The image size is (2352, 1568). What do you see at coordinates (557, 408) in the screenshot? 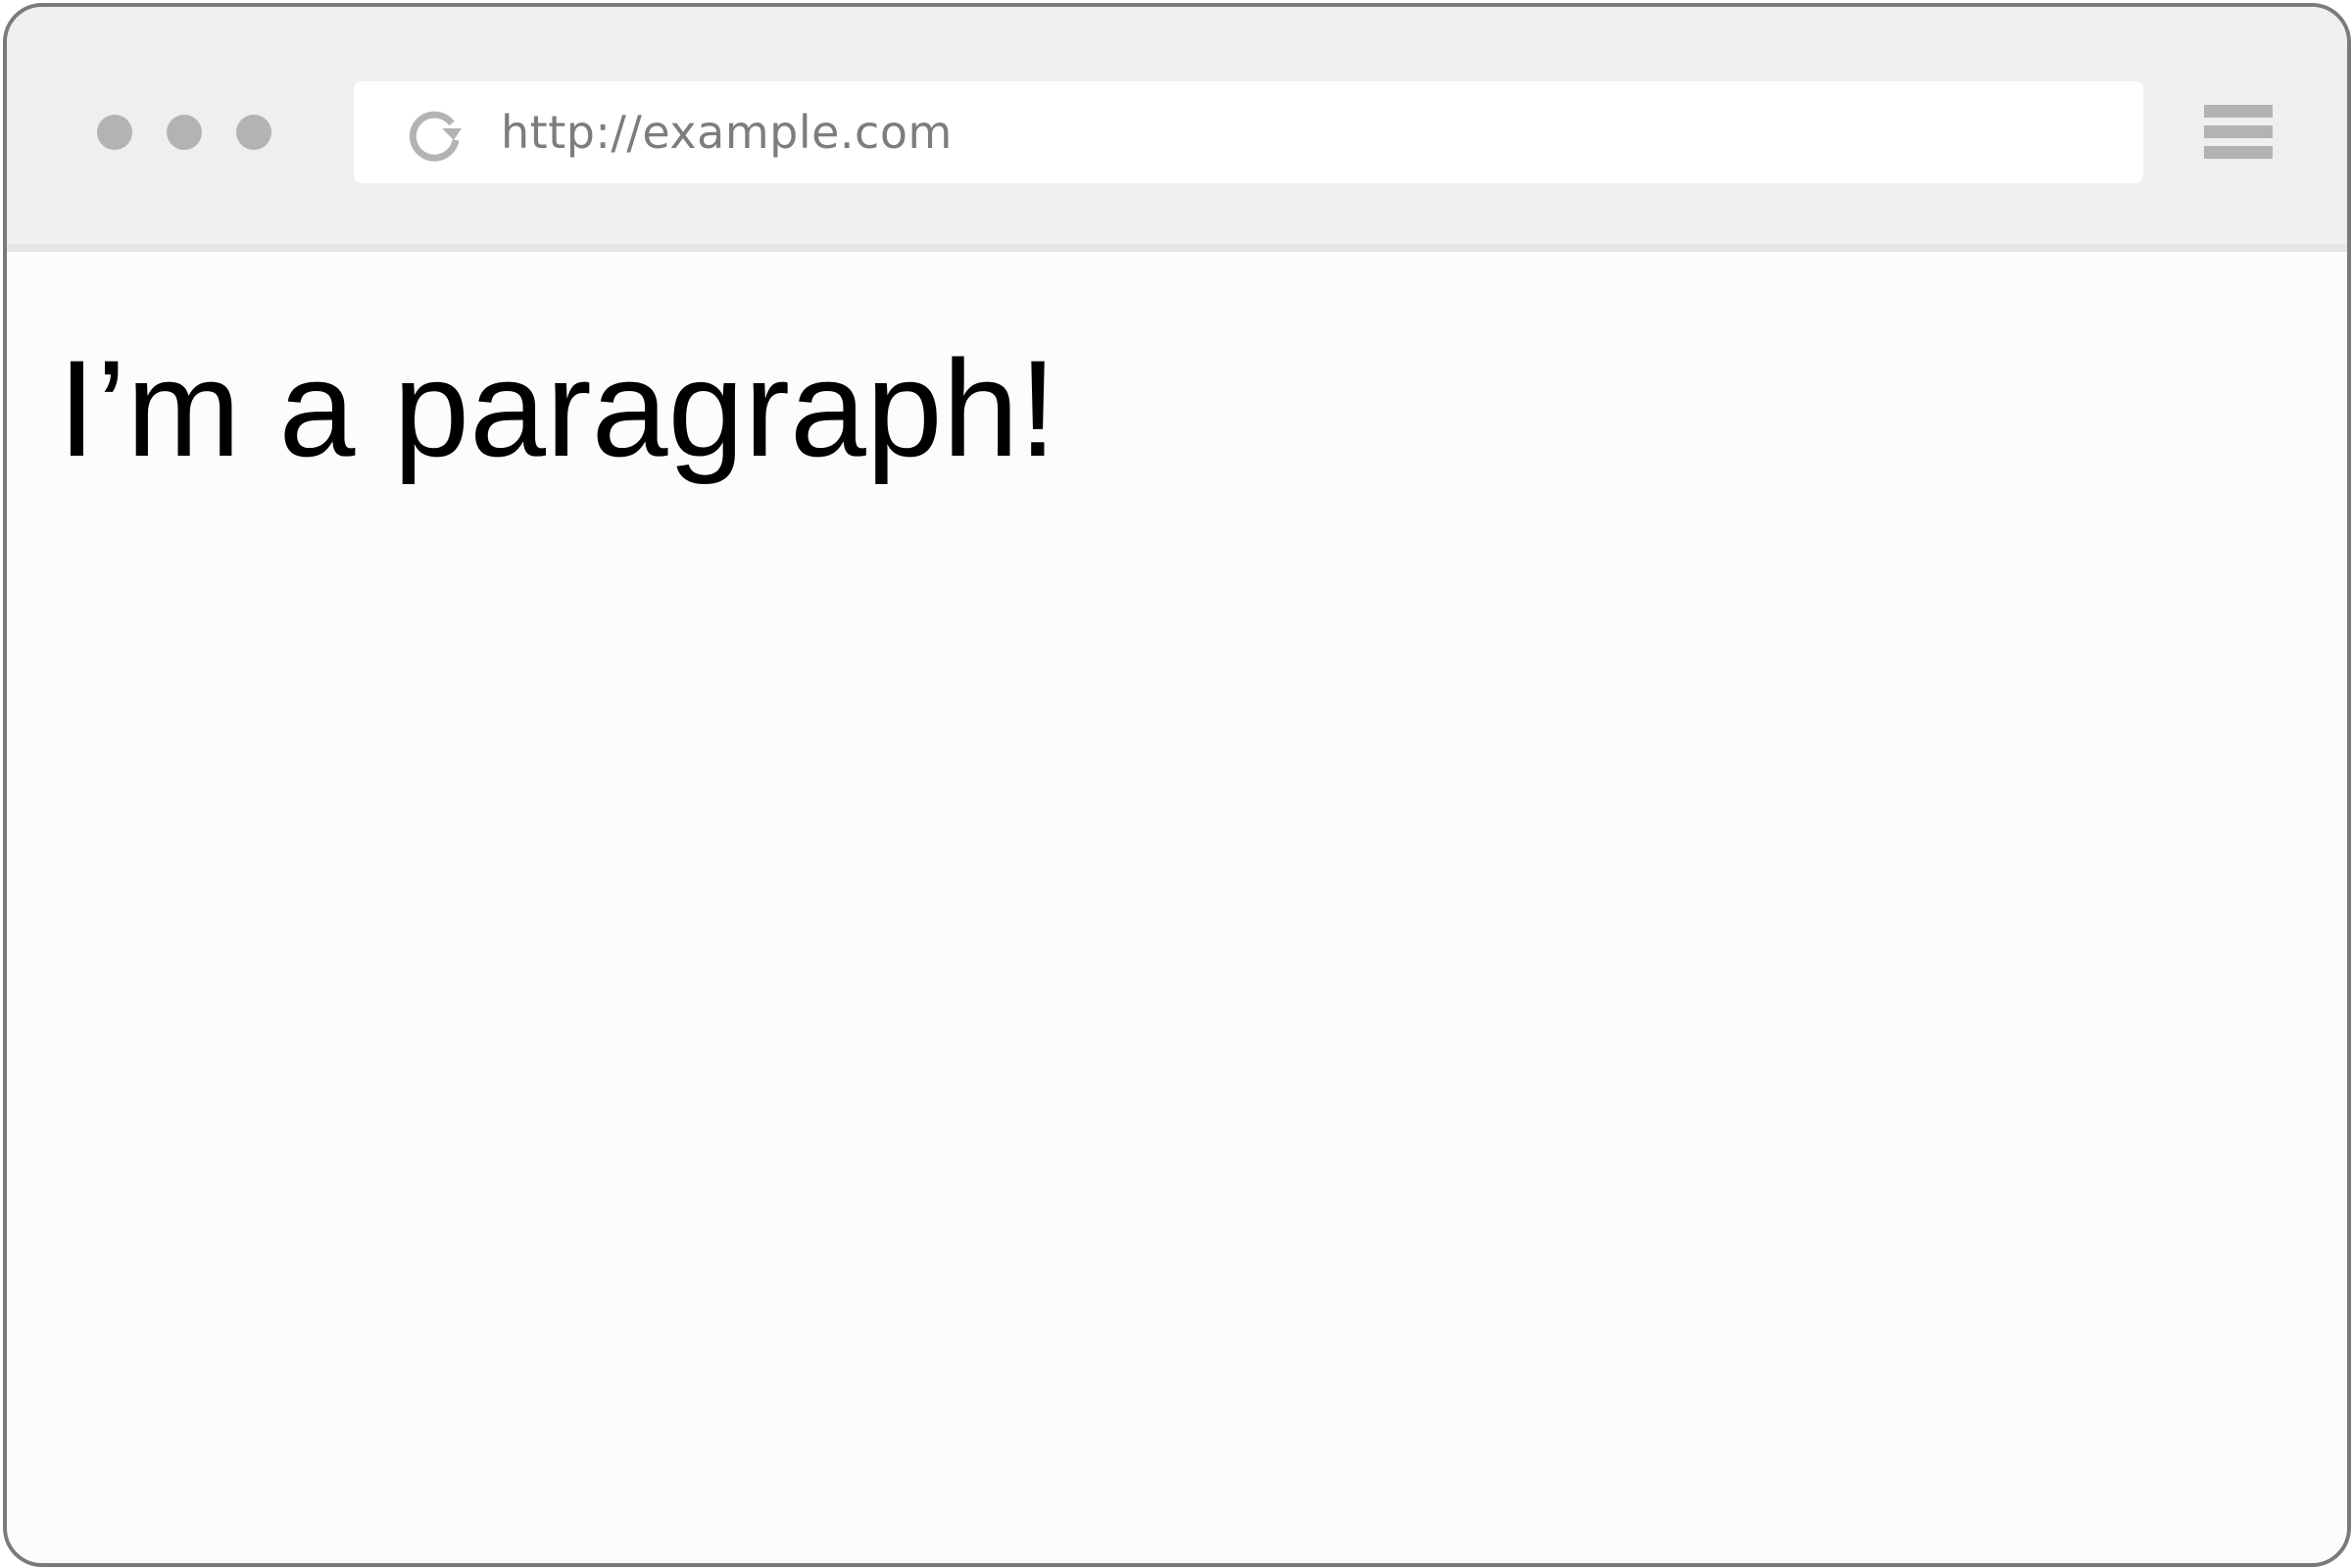
I see `paragraph: I’m a paragraph!` at bounding box center [557, 408].